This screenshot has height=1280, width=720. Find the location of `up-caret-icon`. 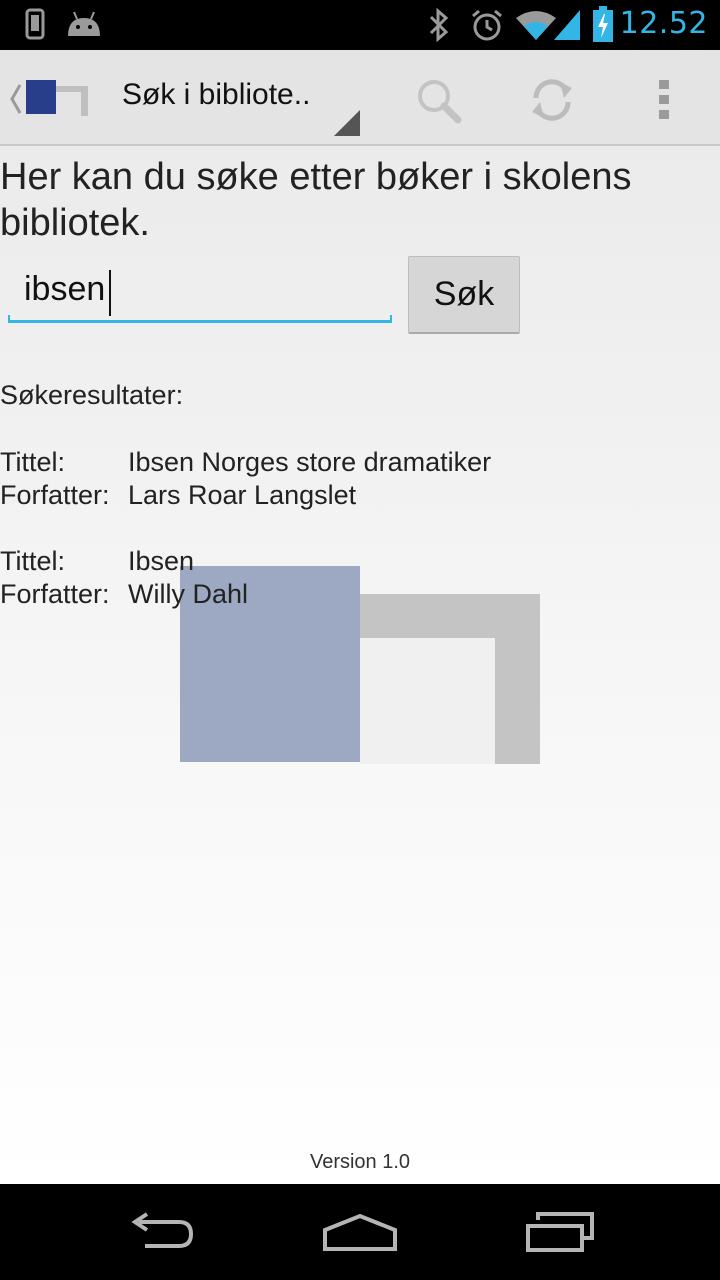

up-caret-icon is located at coordinates (15, 101).